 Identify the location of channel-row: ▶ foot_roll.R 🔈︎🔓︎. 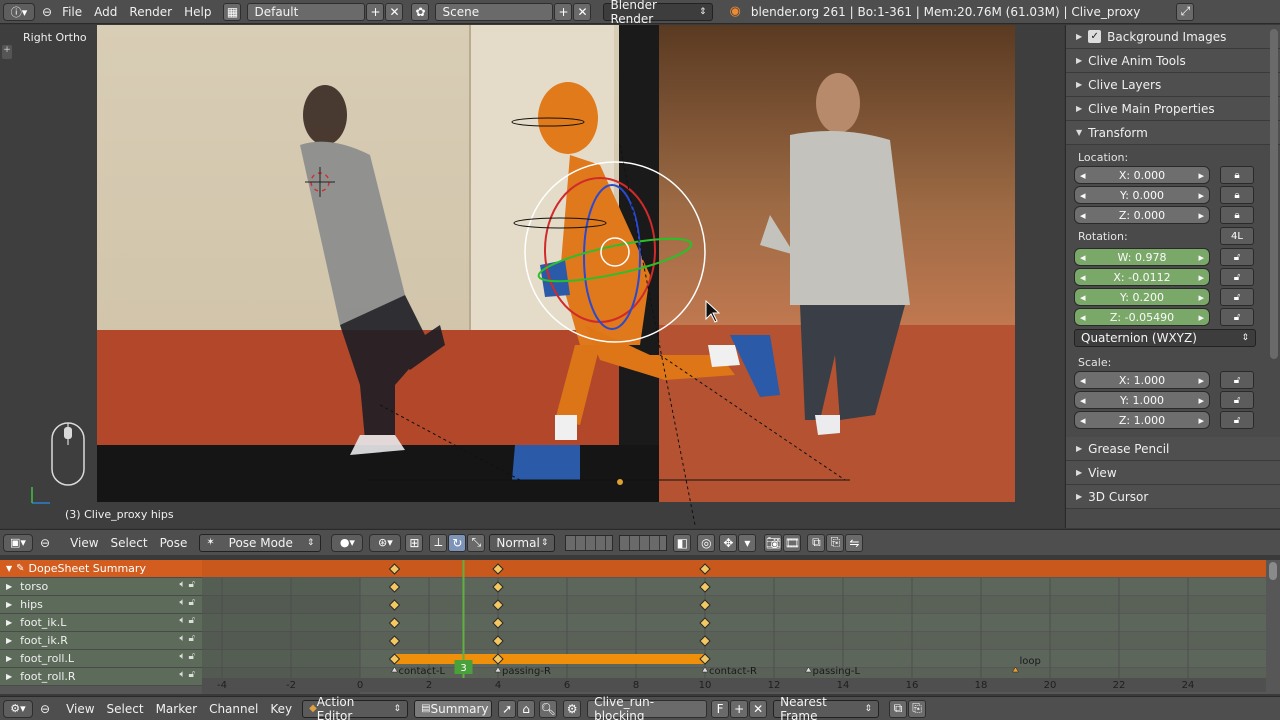
(101, 677).